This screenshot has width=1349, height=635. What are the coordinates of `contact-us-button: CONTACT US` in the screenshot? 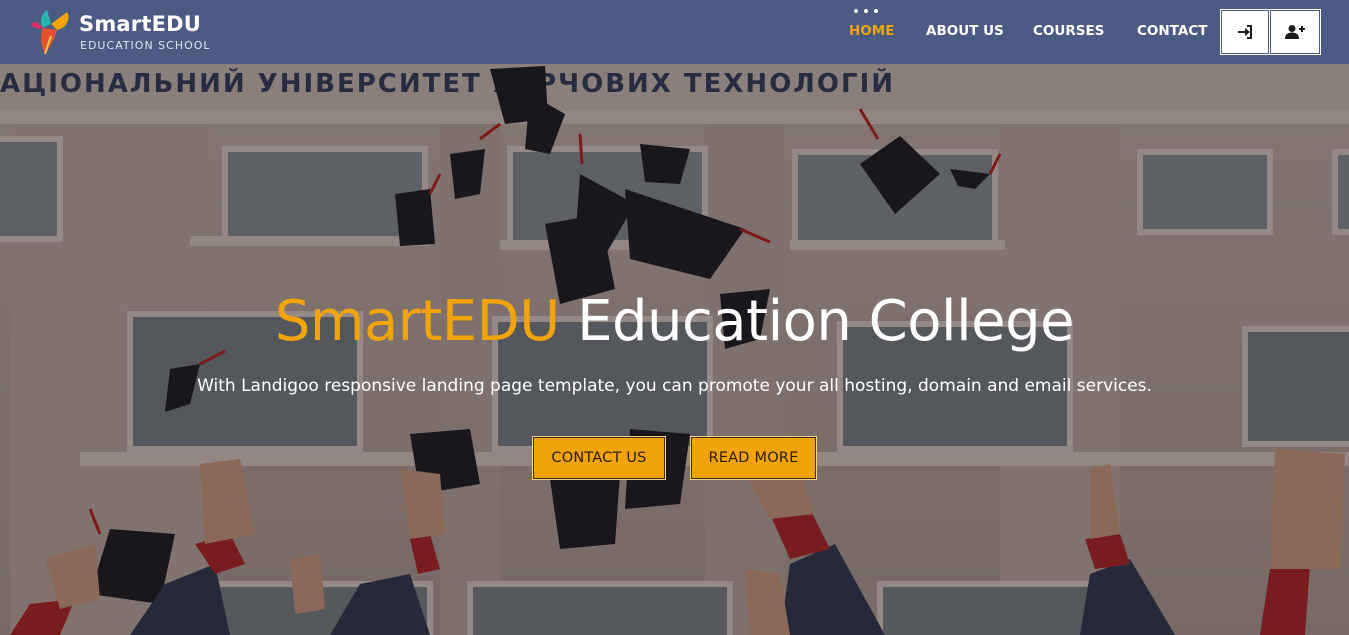 It's located at (599, 458).